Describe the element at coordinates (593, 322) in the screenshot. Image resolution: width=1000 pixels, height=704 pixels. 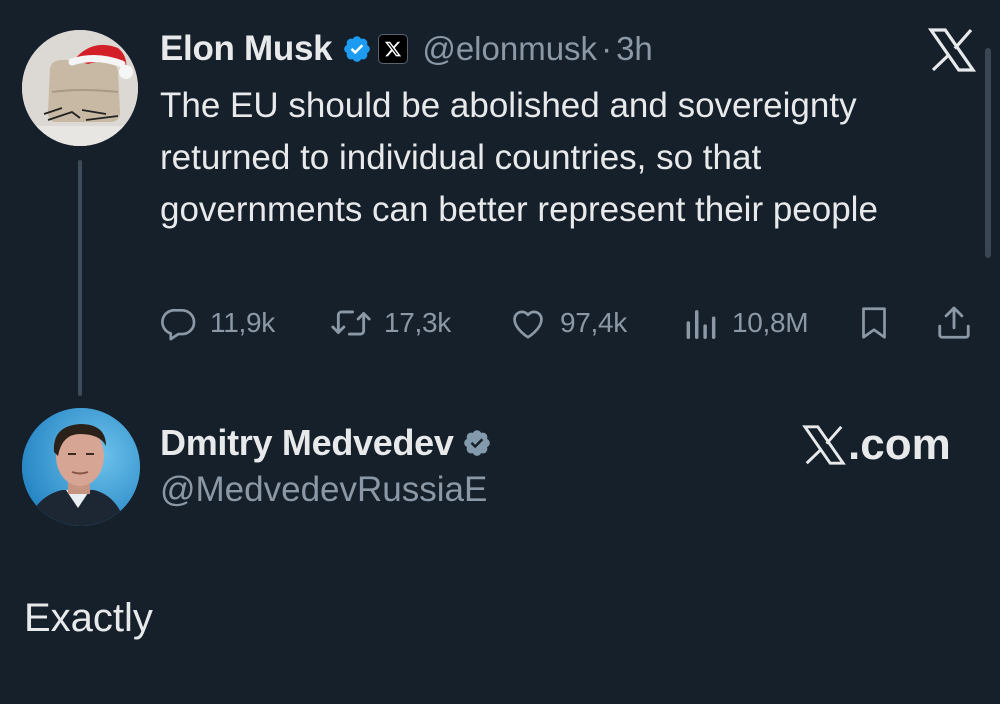
I see `like-count: 97,4k` at that location.